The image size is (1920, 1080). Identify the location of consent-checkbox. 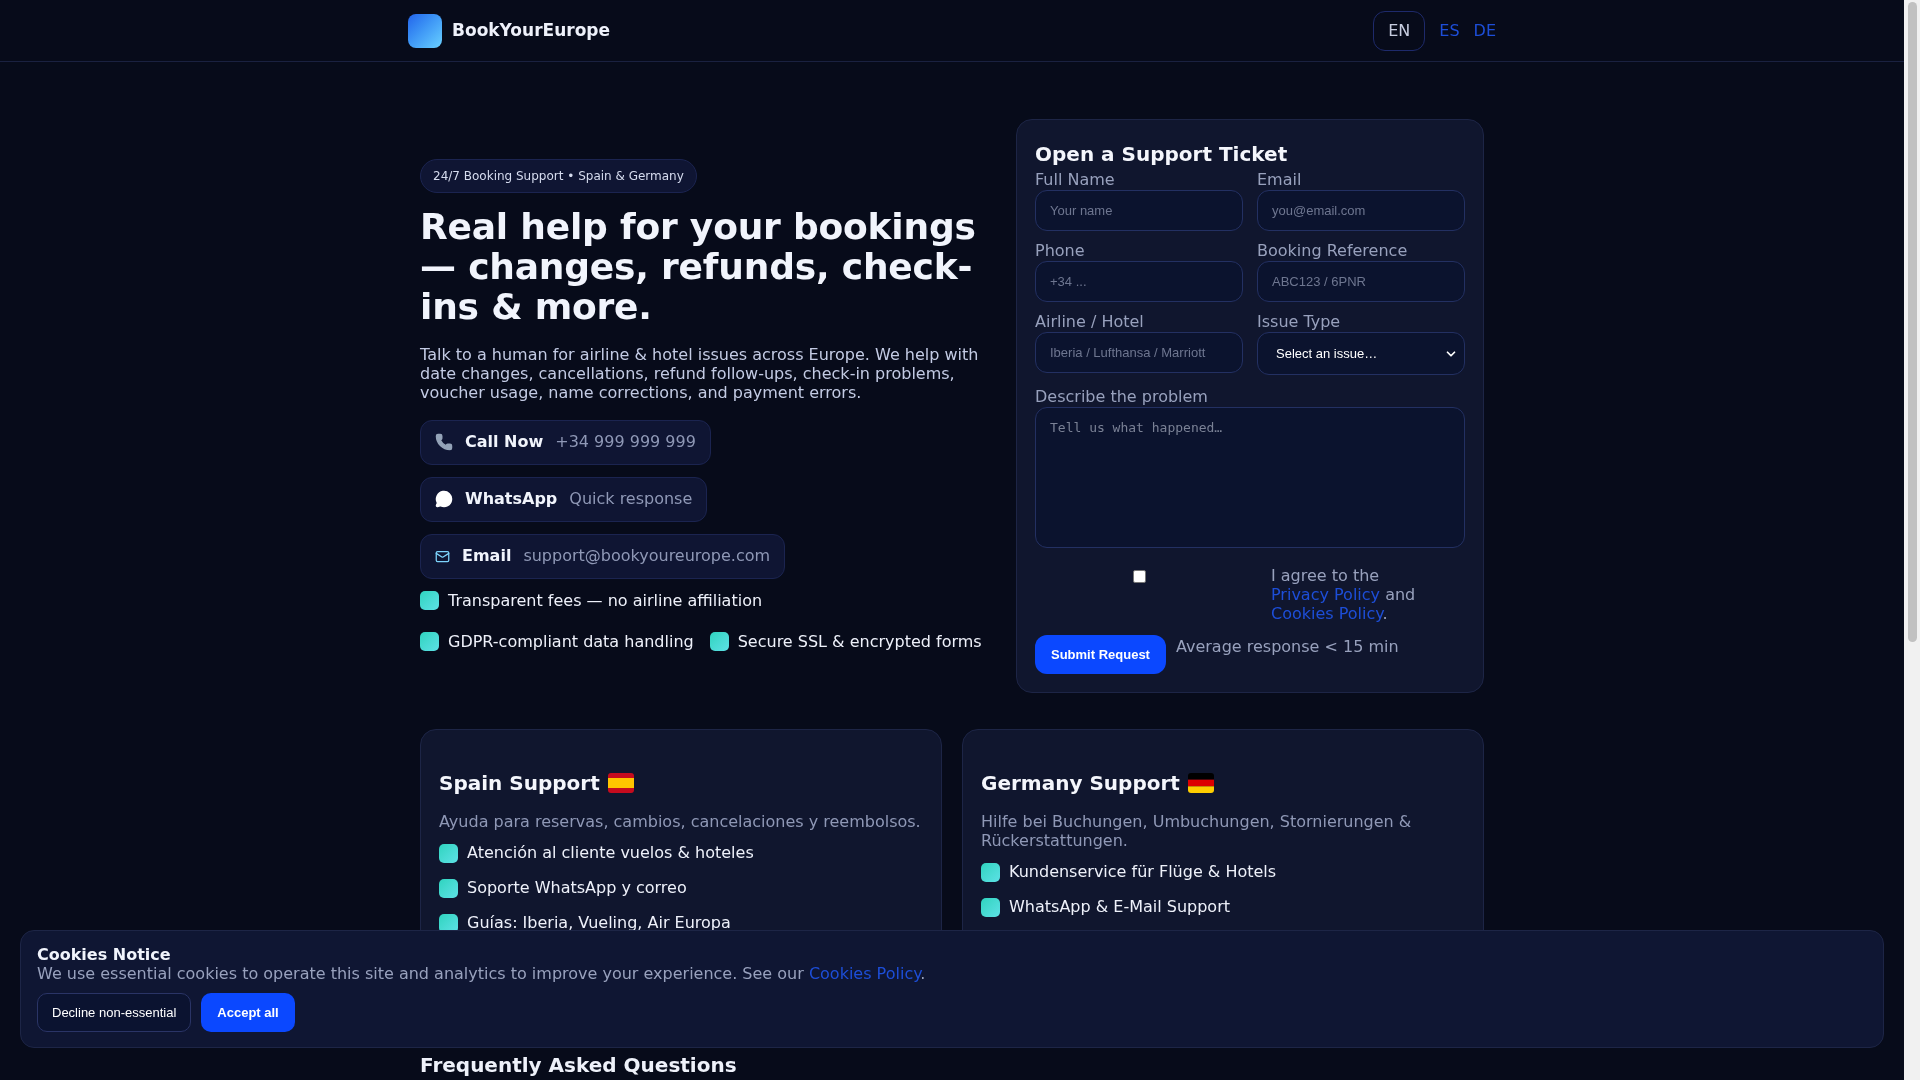
(1139, 576).